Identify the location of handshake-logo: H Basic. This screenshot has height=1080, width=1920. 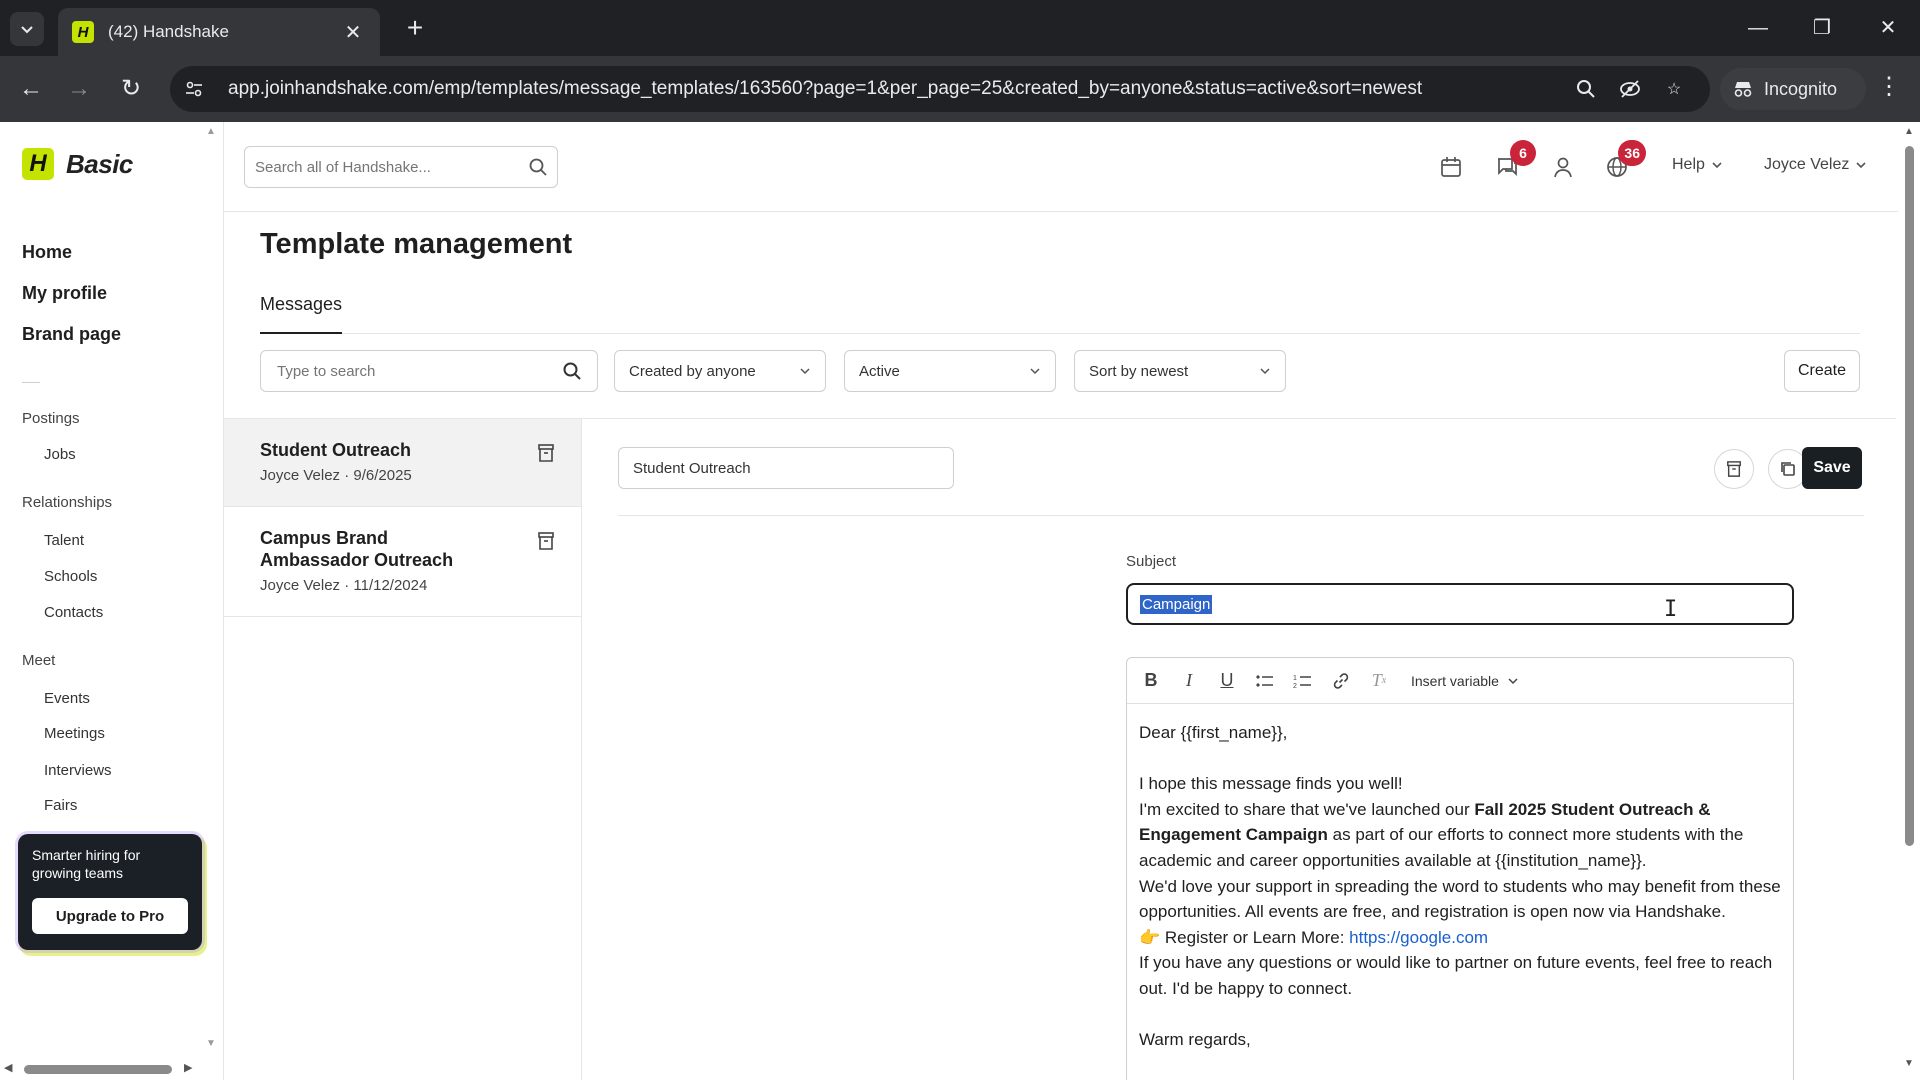
(77, 164).